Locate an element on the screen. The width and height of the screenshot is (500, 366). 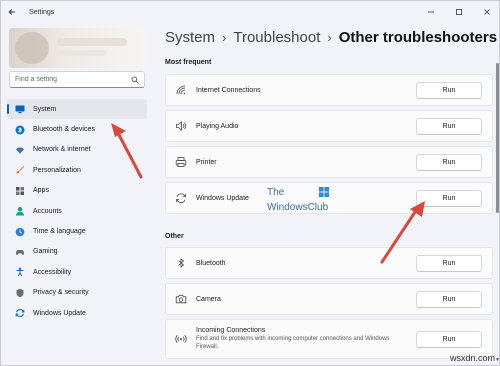
gamepad-icon is located at coordinates (20, 252).